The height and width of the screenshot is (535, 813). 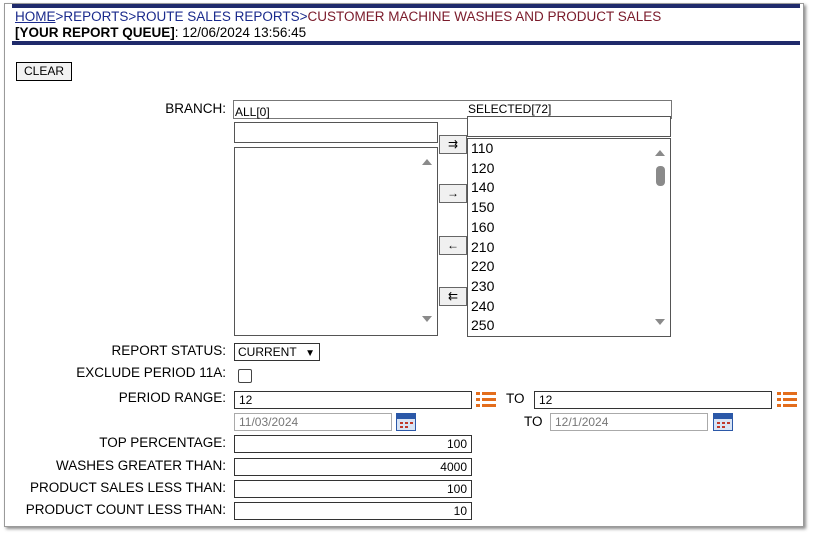 I want to click on from-date-input: 11/03/2024, so click(x=313, y=422).